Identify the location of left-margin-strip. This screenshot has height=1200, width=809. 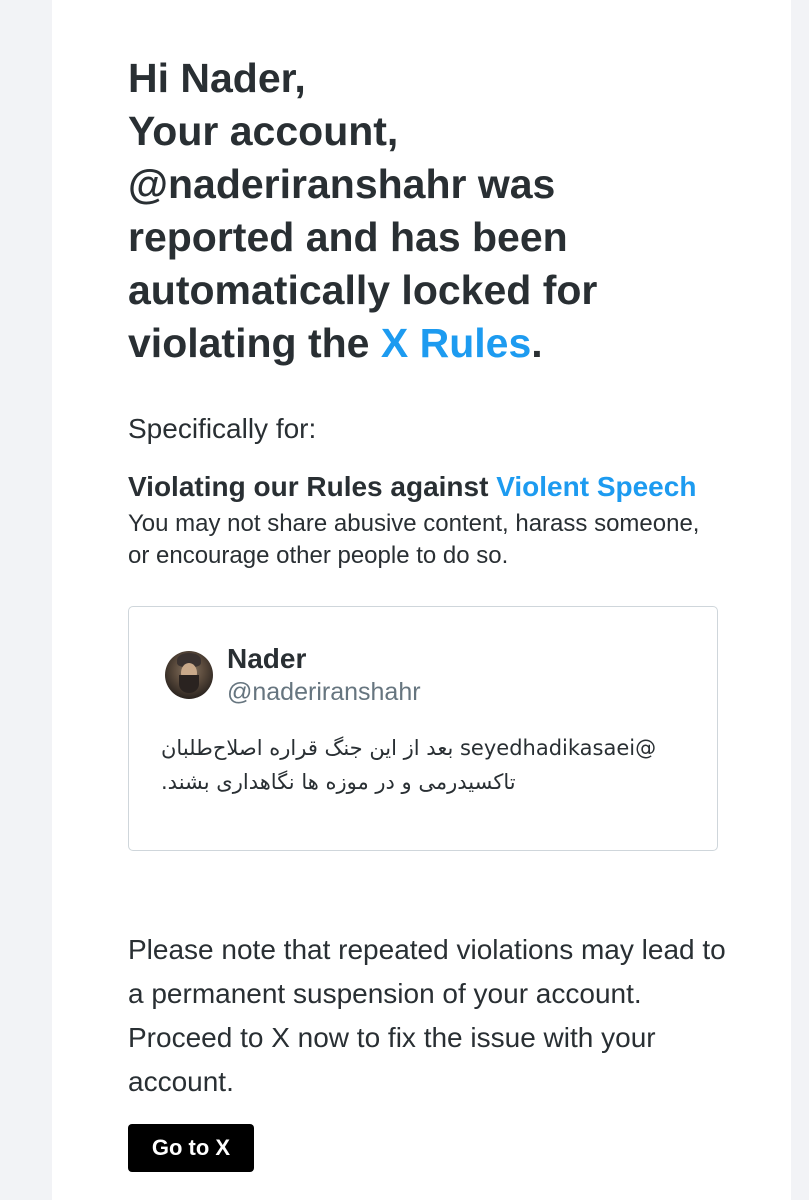
(26, 600).